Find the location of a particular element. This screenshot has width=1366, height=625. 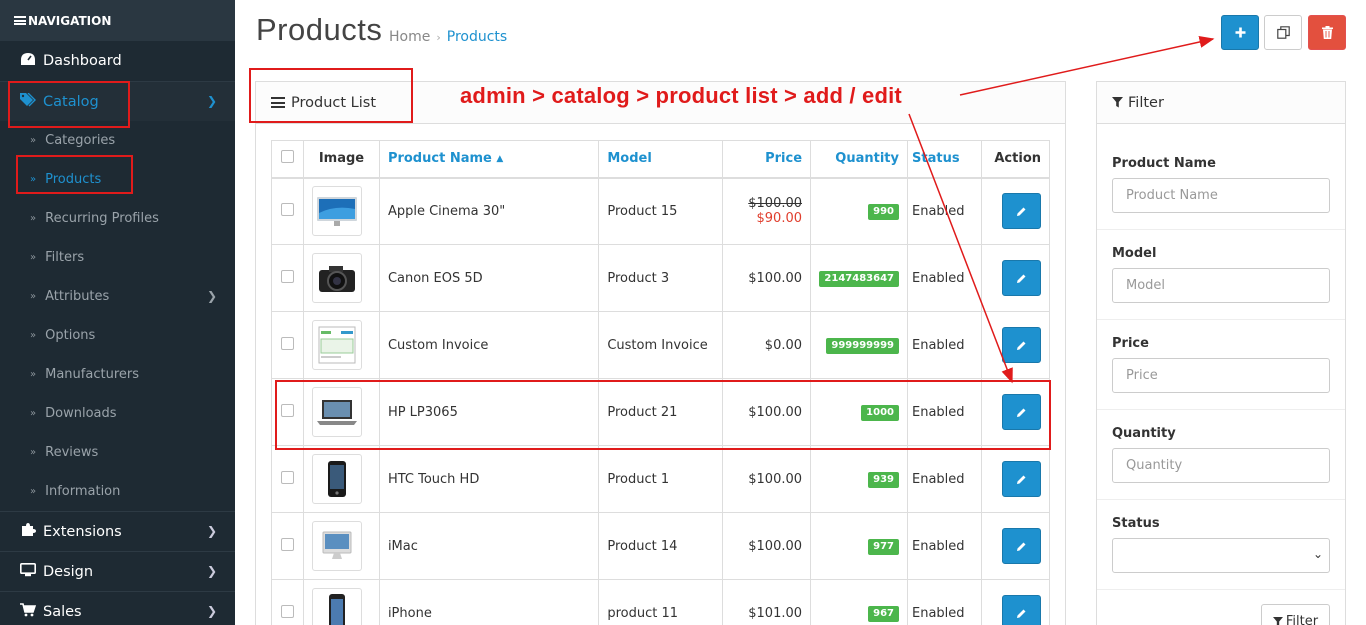

menu-sales-label: Sales is located at coordinates (62, 611).